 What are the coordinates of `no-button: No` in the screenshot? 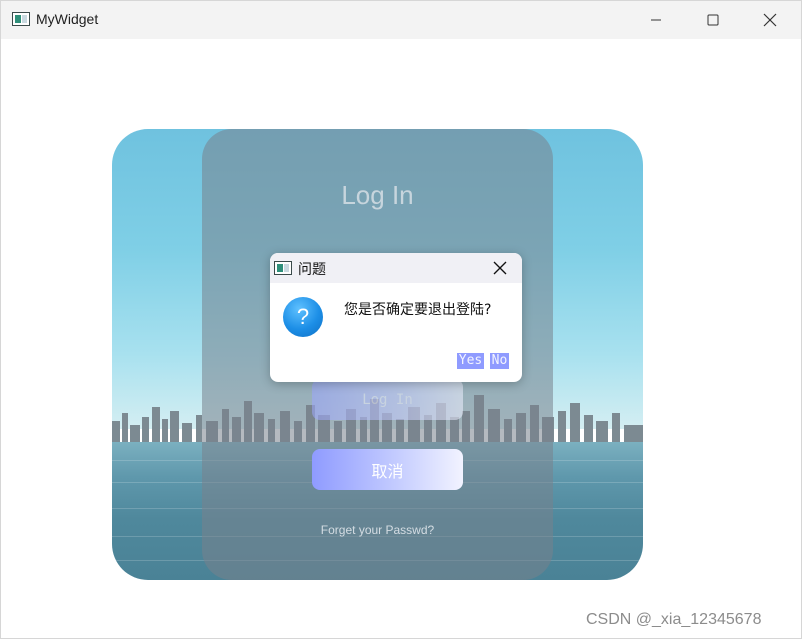 It's located at (499, 361).